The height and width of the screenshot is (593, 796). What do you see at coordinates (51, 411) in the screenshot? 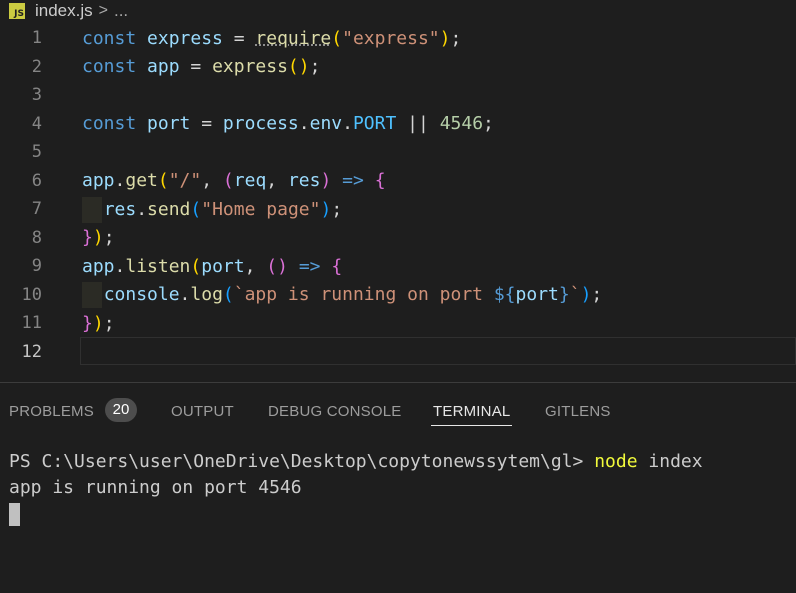
I see `tab-problems: PROBLEMS` at bounding box center [51, 411].